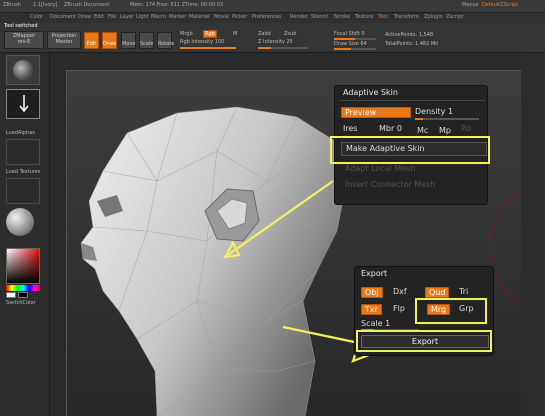  What do you see at coordinates (23, 191) in the screenshot?
I see `texture-slot` at bounding box center [23, 191].